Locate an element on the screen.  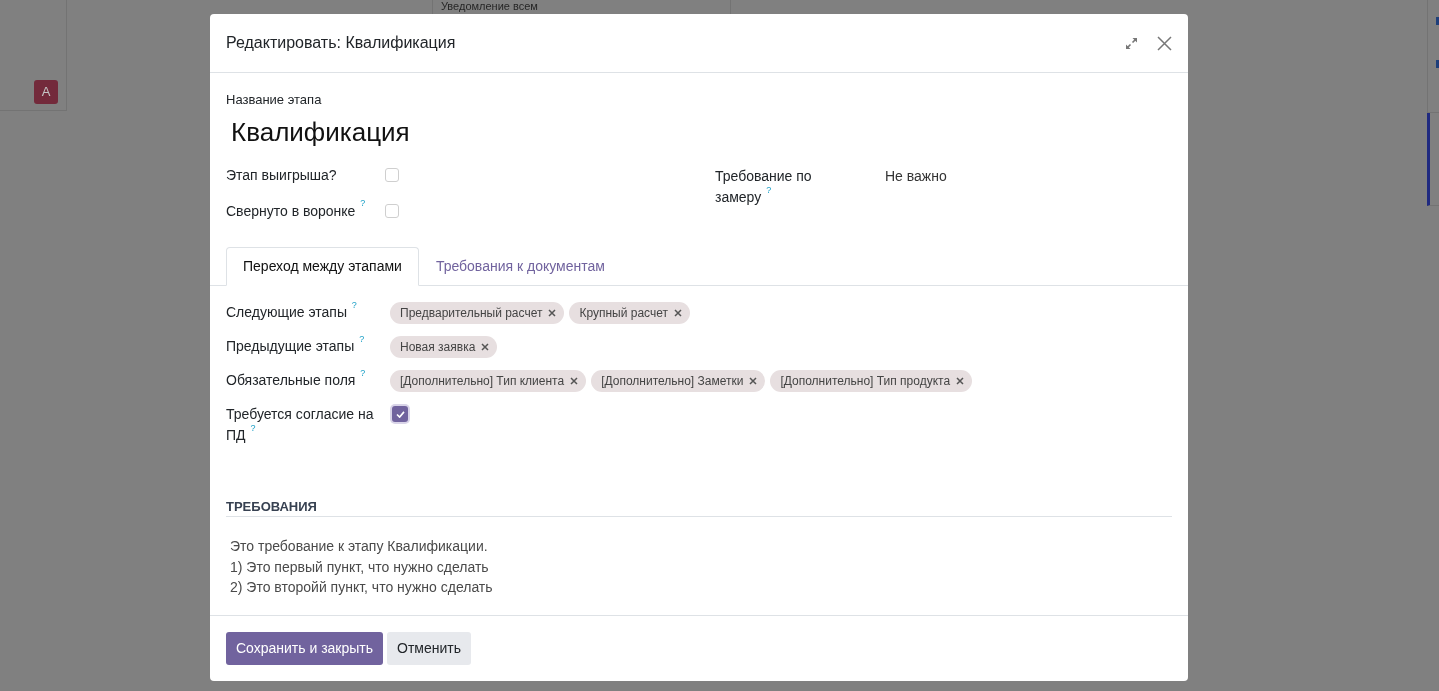
cancel-button: Отменить is located at coordinates (429, 648).